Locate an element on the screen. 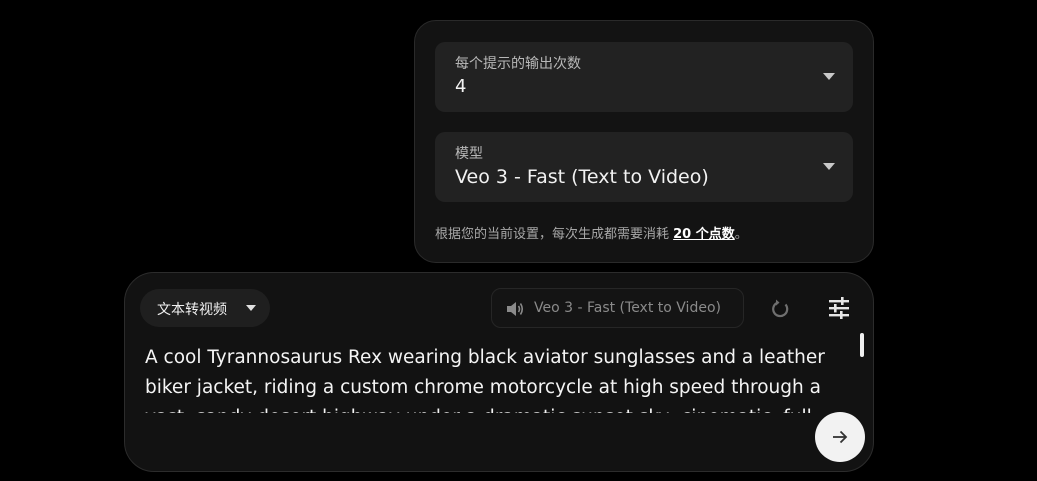 Image resolution: width=1037 pixels, height=481 pixels. cost-note-suffix: 。 is located at coordinates (741, 234).